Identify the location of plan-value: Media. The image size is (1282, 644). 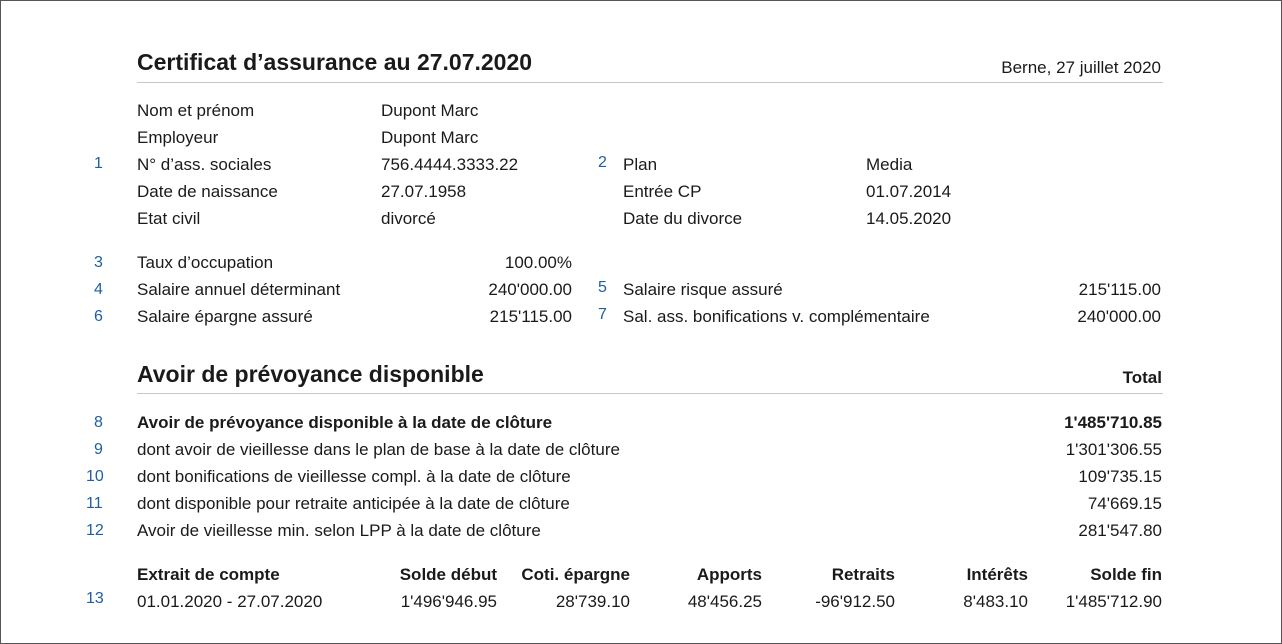
(889, 164).